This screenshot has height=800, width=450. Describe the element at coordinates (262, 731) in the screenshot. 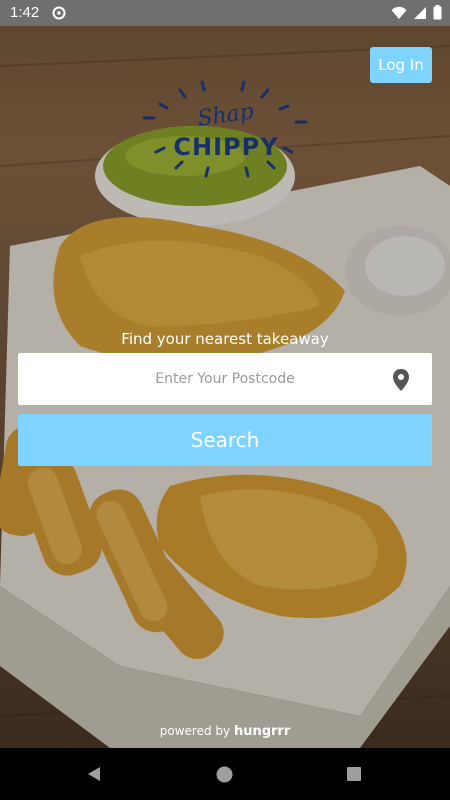

I see `powered-by-brand: hungrrr` at that location.